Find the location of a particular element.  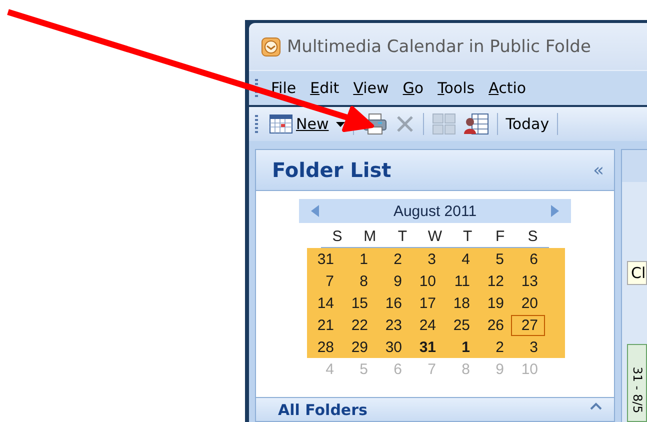

pane-title: Folder List is located at coordinates (332, 170).